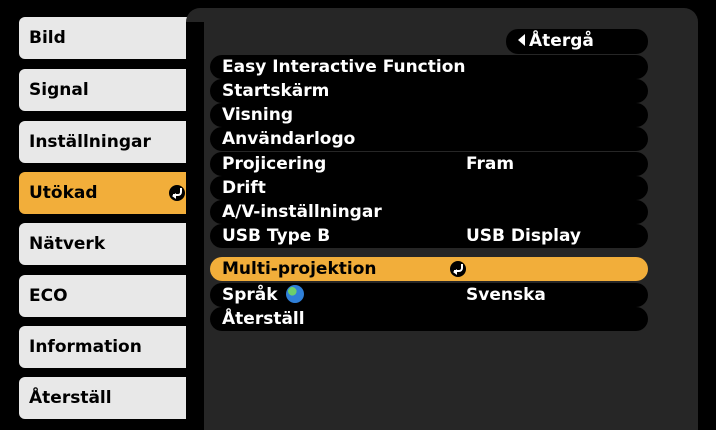 This screenshot has width=716, height=430. I want to click on menu-item-label: Easy Interactive Function, so click(344, 67).